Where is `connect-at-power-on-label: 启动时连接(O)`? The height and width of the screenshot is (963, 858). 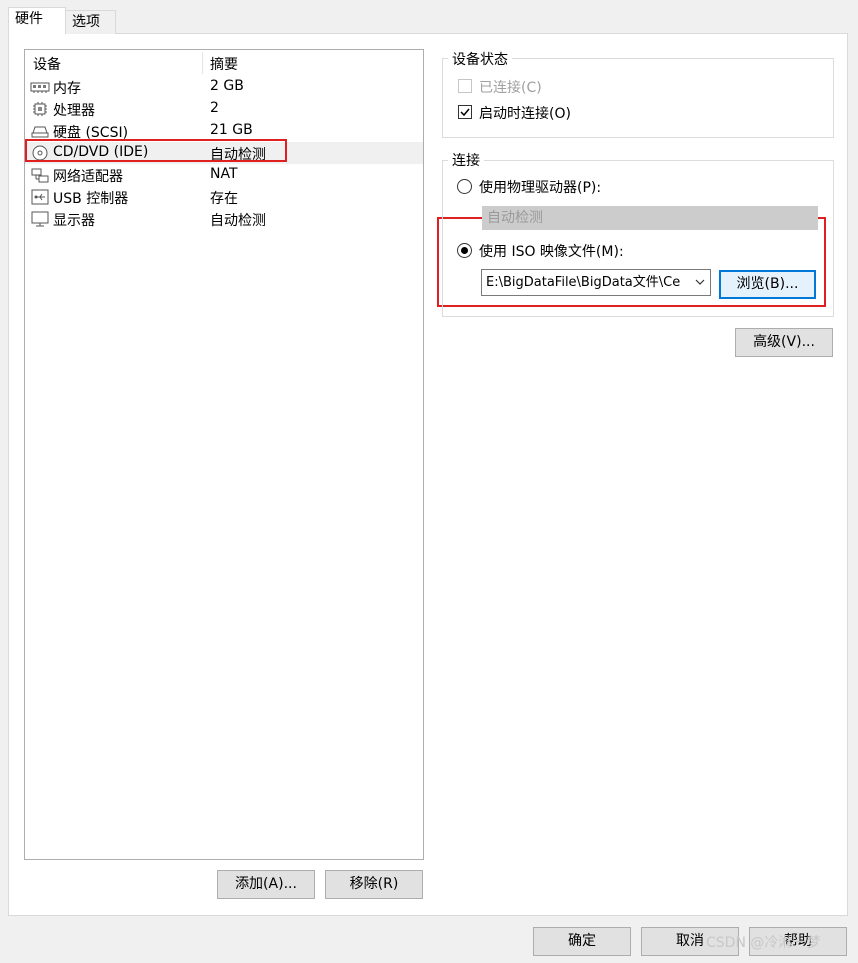
connect-at-power-on-label: 启动时连接(O) is located at coordinates (525, 114).